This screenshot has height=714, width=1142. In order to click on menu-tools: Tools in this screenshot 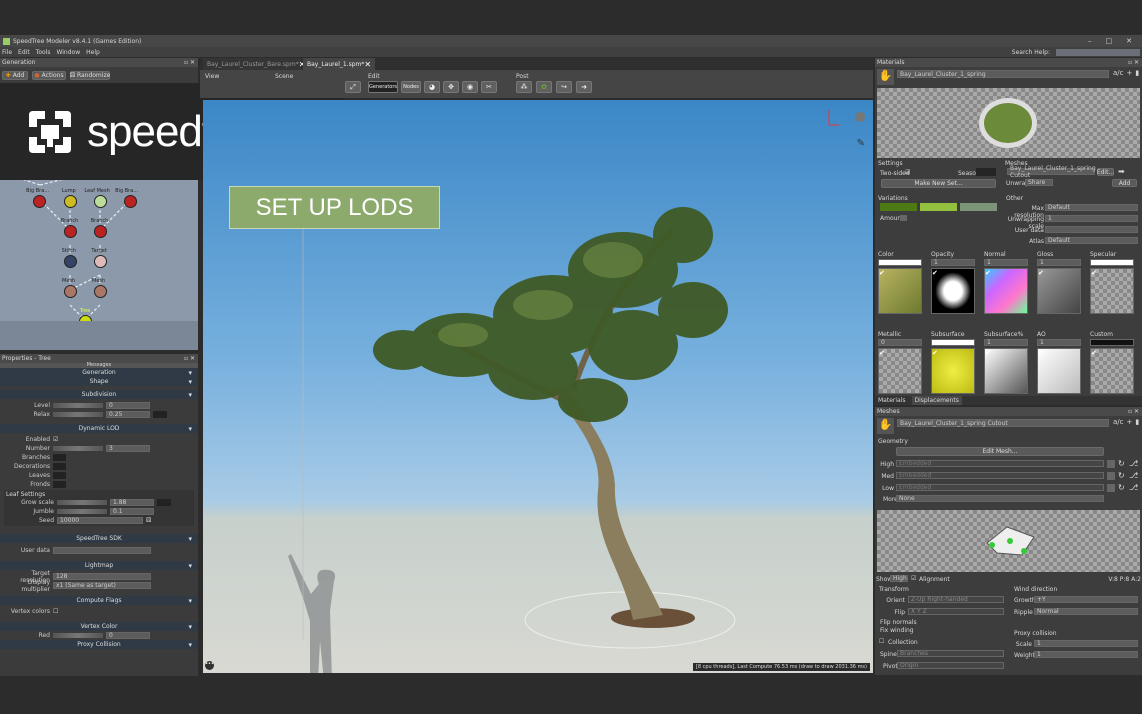, I will do `click(43, 52)`.